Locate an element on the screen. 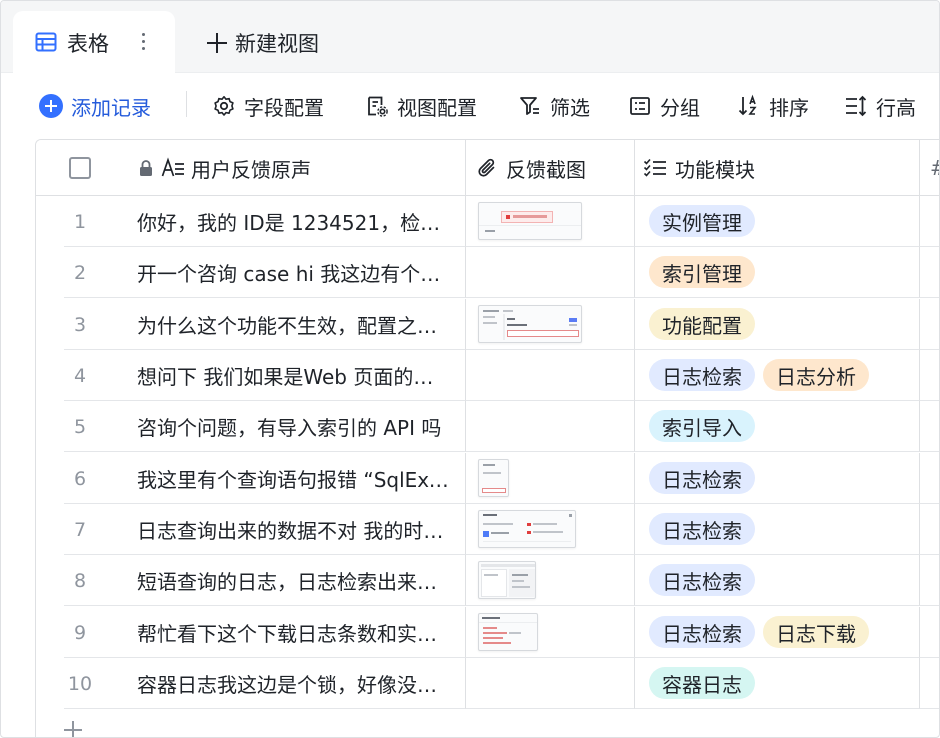  feedback-cell: 想问下 我们如果是Web 页面的日志要怎么接入 is located at coordinates (295, 375).